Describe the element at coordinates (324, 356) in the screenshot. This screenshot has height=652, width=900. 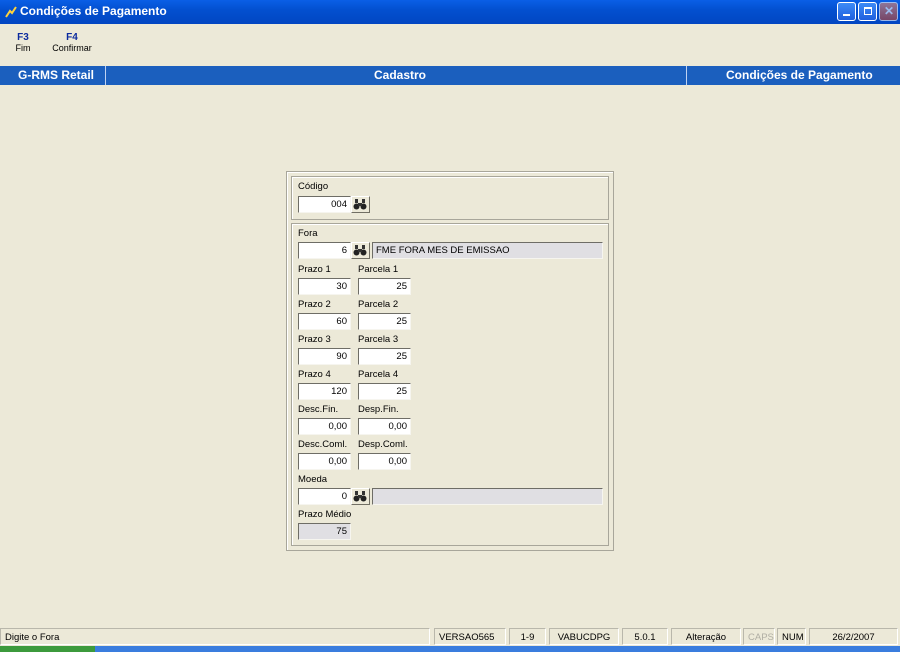
I see `prazo3-field: 90` at that location.